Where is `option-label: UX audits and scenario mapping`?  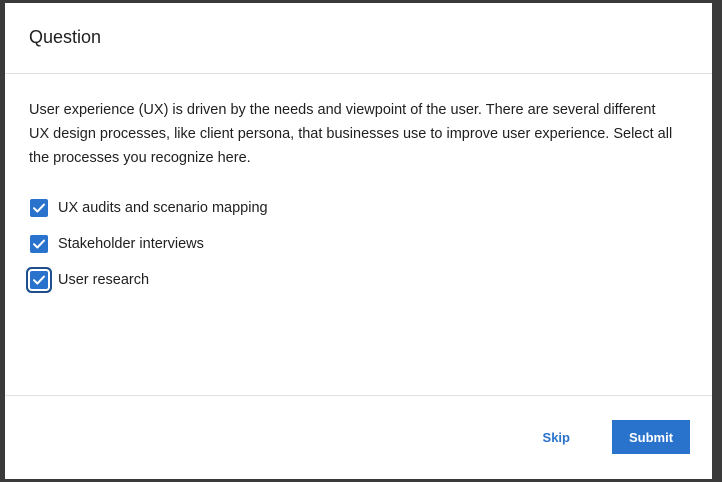
option-label: UX audits and scenario mapping is located at coordinates (163, 208).